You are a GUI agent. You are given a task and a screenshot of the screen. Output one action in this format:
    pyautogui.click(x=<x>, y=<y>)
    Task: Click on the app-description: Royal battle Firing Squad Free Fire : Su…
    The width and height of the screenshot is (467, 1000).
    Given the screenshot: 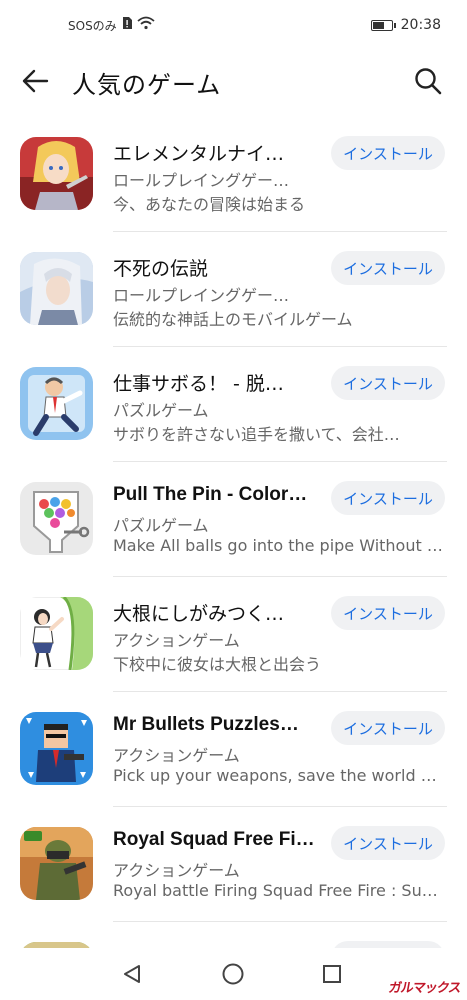 What is the action you would take?
    pyautogui.click(x=278, y=890)
    